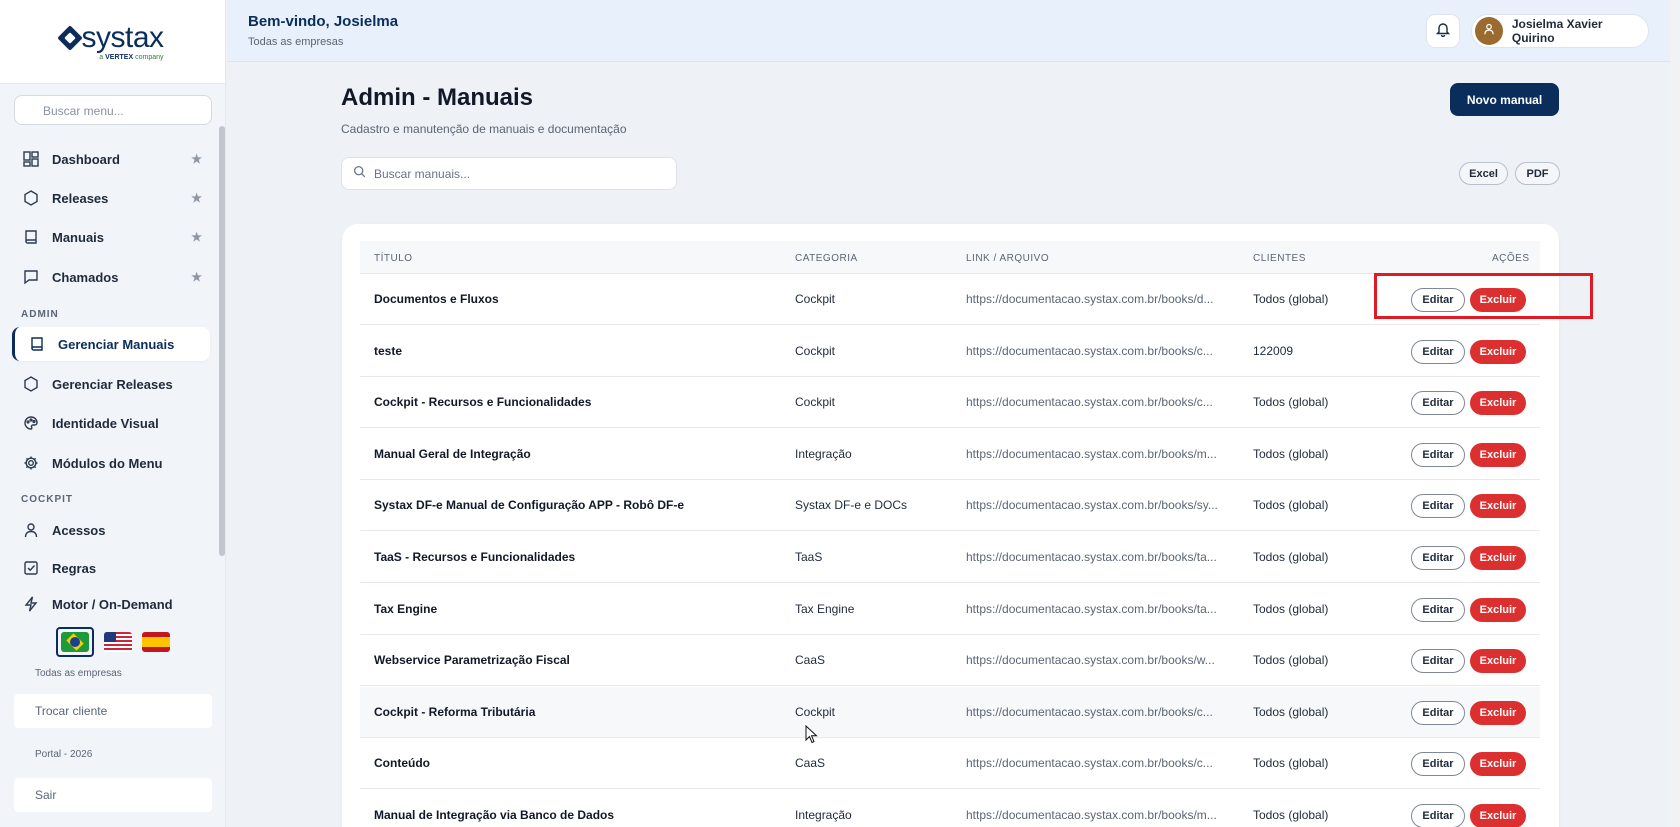 The image size is (1680, 827). What do you see at coordinates (75, 642) in the screenshot?
I see `language-pt-br` at bounding box center [75, 642].